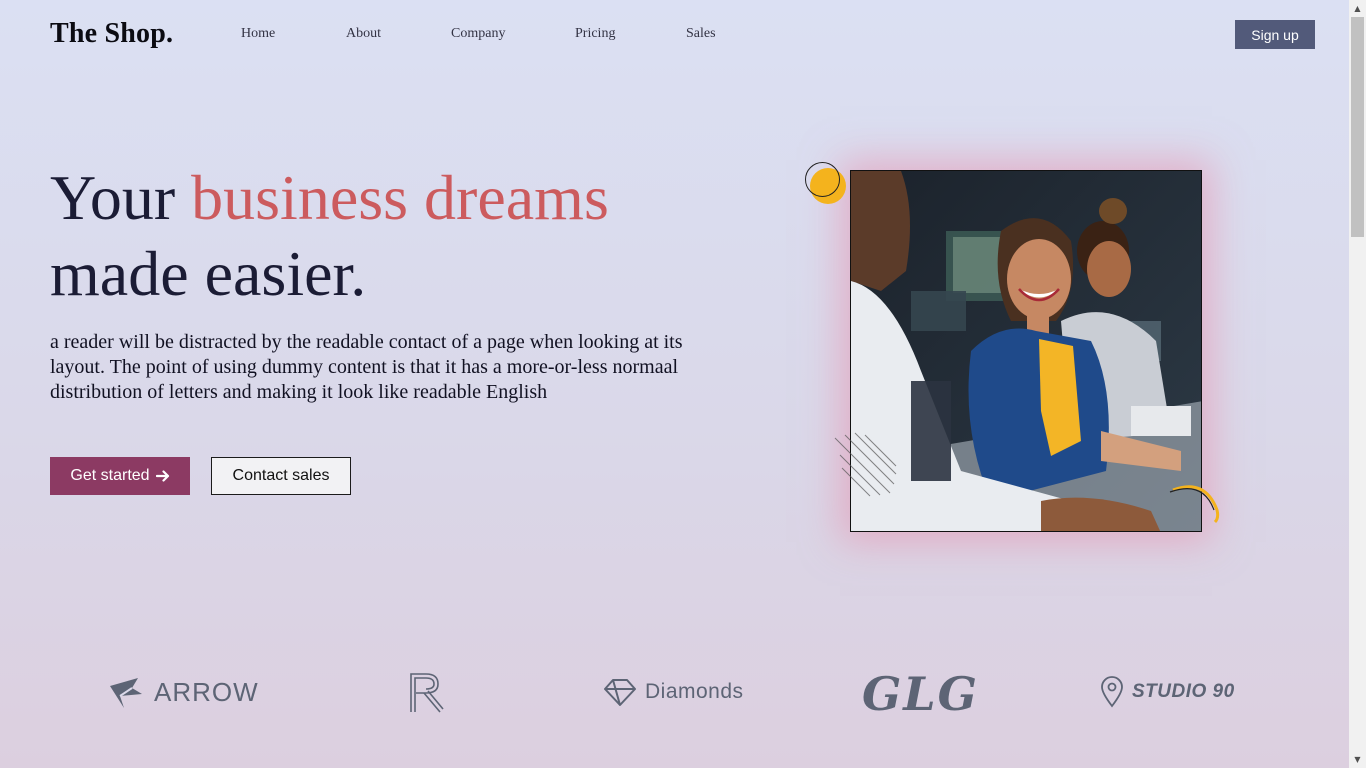 The width and height of the screenshot is (1366, 768). What do you see at coordinates (126, 693) in the screenshot?
I see `arrow-logo-icon` at bounding box center [126, 693].